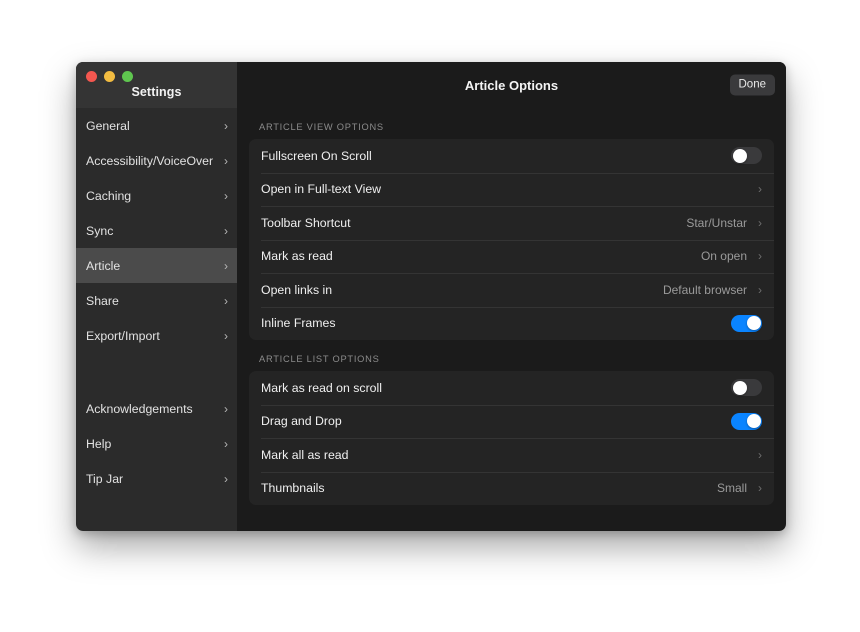 Image resolution: width=860 pixels, height=632 pixels. Describe the element at coordinates (731, 488) in the screenshot. I see `row-value: Small` at that location.